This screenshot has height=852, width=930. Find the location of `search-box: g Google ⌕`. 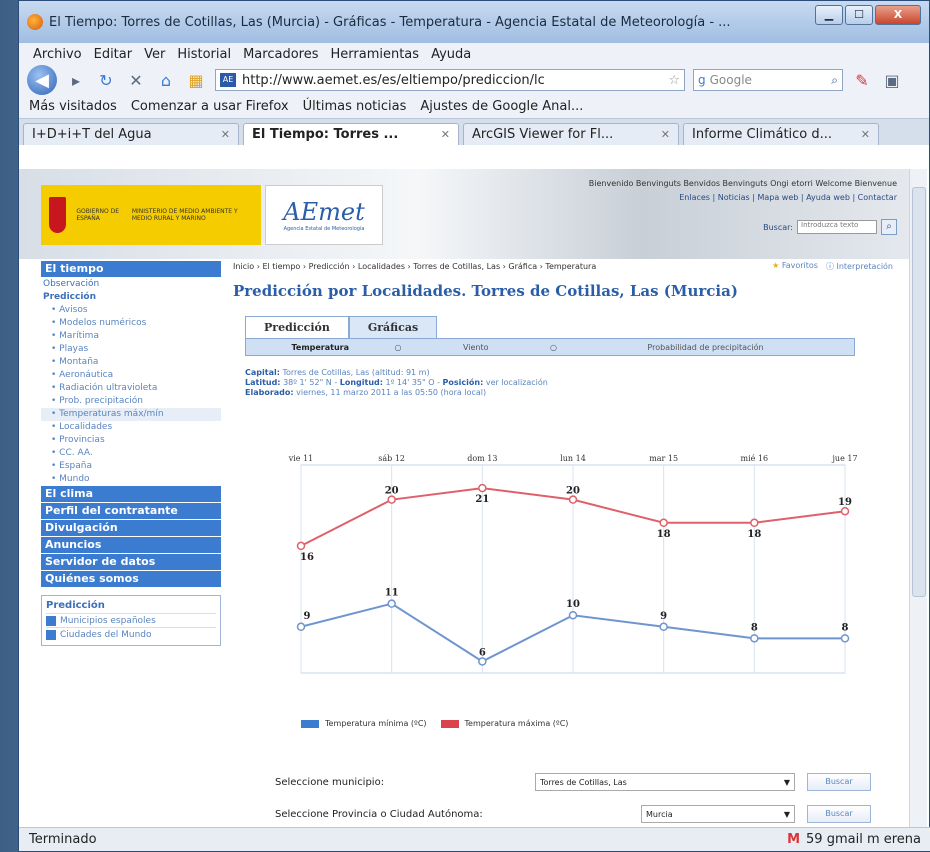

search-box: g Google ⌕ is located at coordinates (768, 80).